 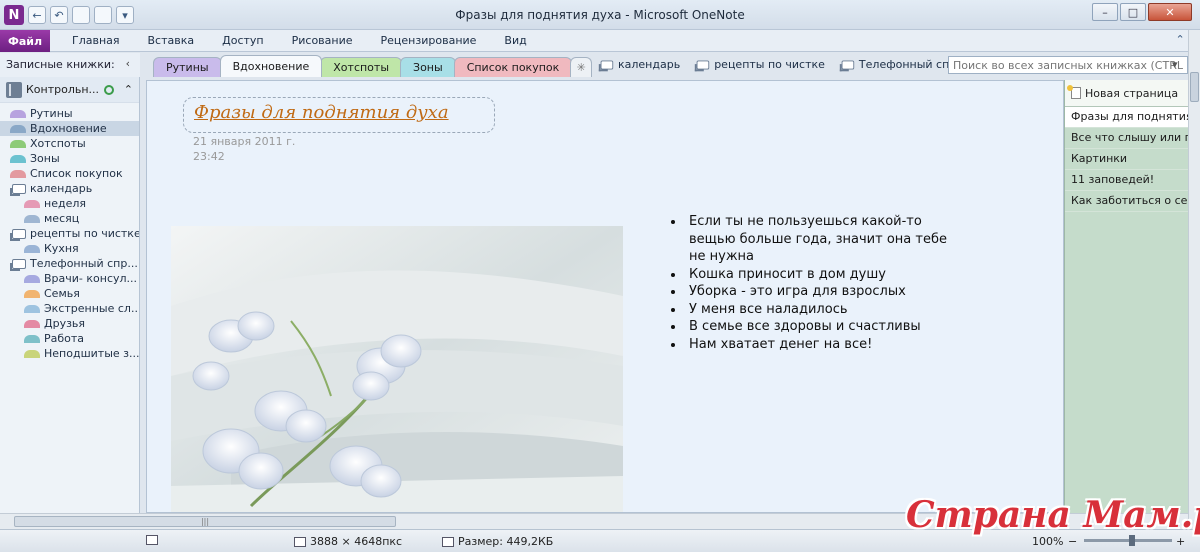 What do you see at coordinates (1132, 180) in the screenshot?
I see `page-tab: 11 заповедей!` at bounding box center [1132, 180].